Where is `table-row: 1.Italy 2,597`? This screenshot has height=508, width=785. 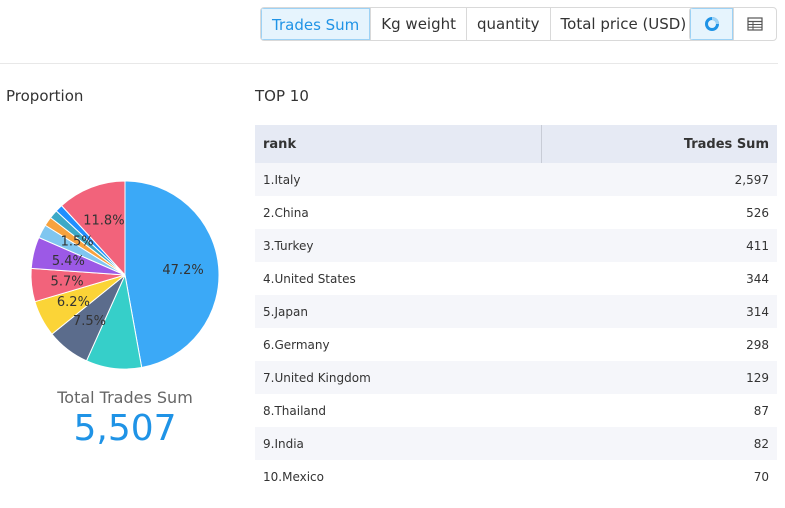
table-row: 1.Italy 2,597 is located at coordinates (516, 179).